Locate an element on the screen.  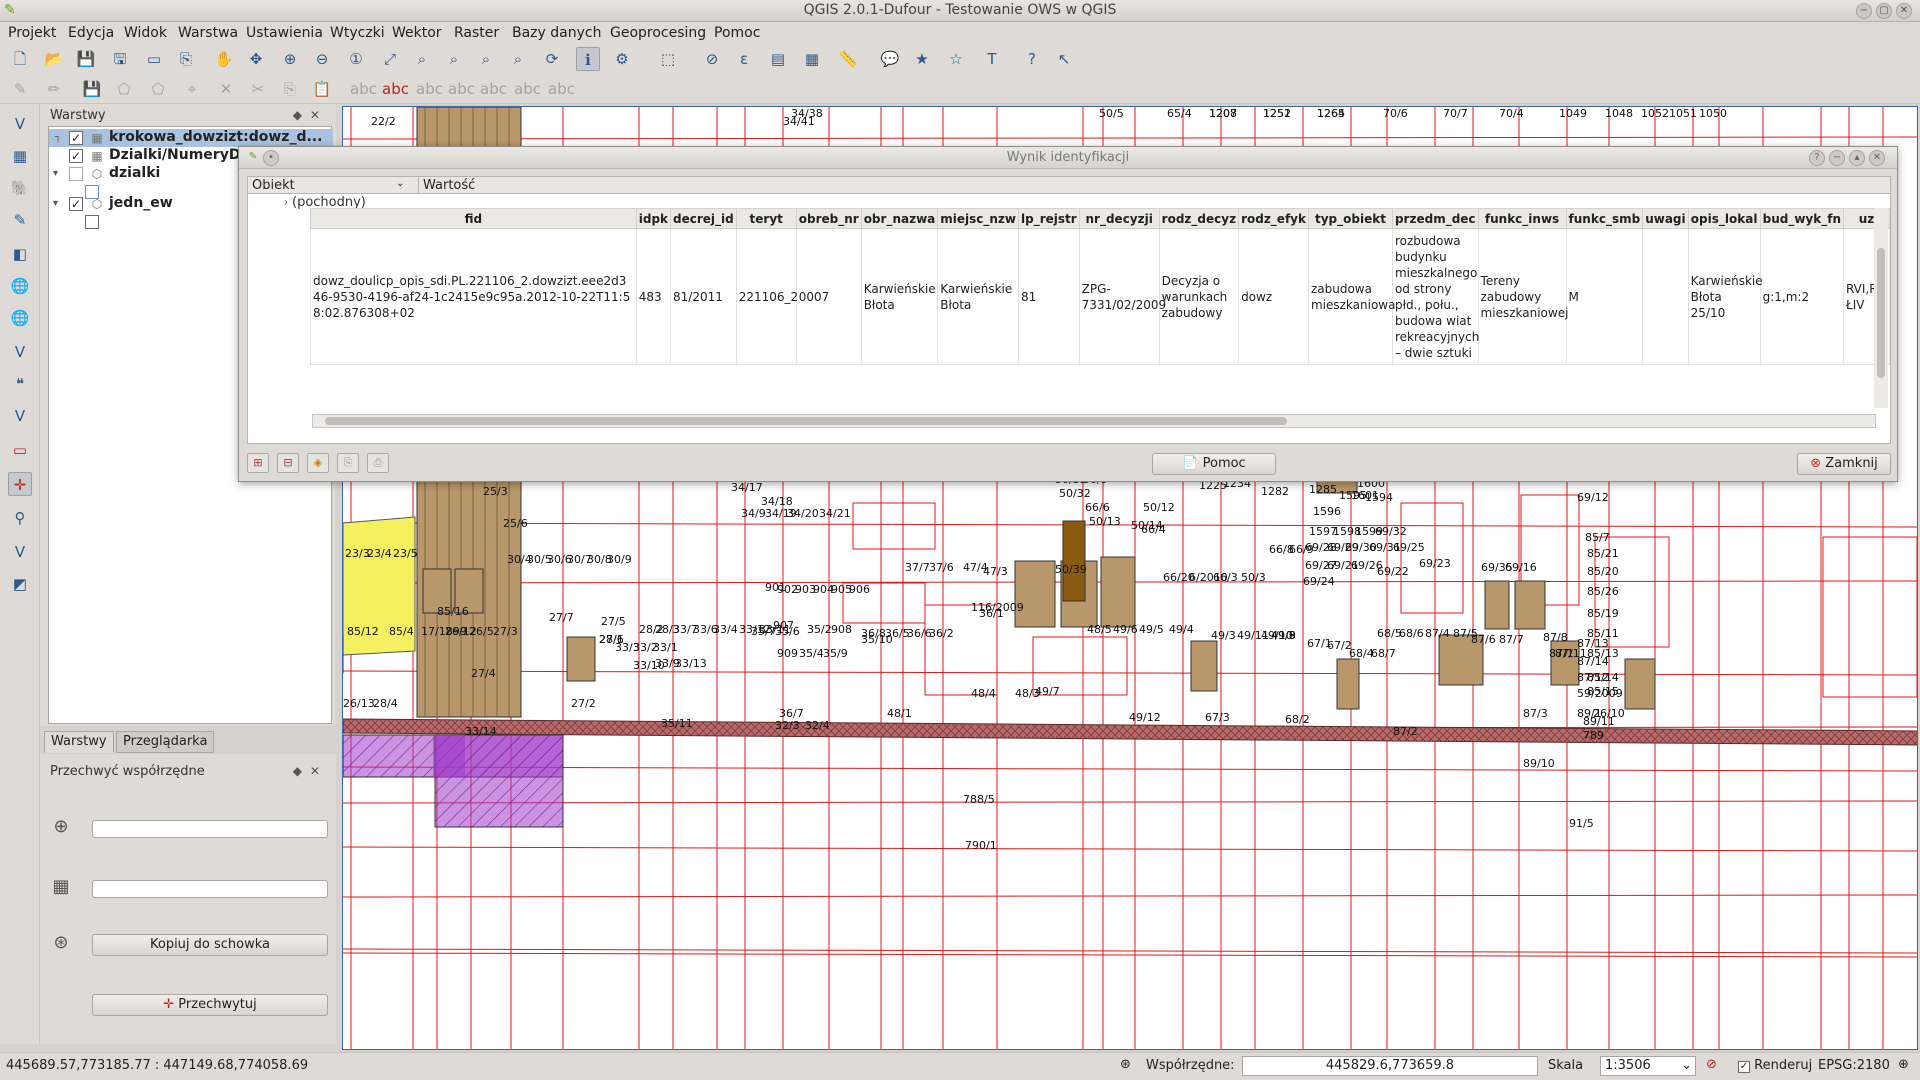
menu-widok: Widok is located at coordinates (145, 33).